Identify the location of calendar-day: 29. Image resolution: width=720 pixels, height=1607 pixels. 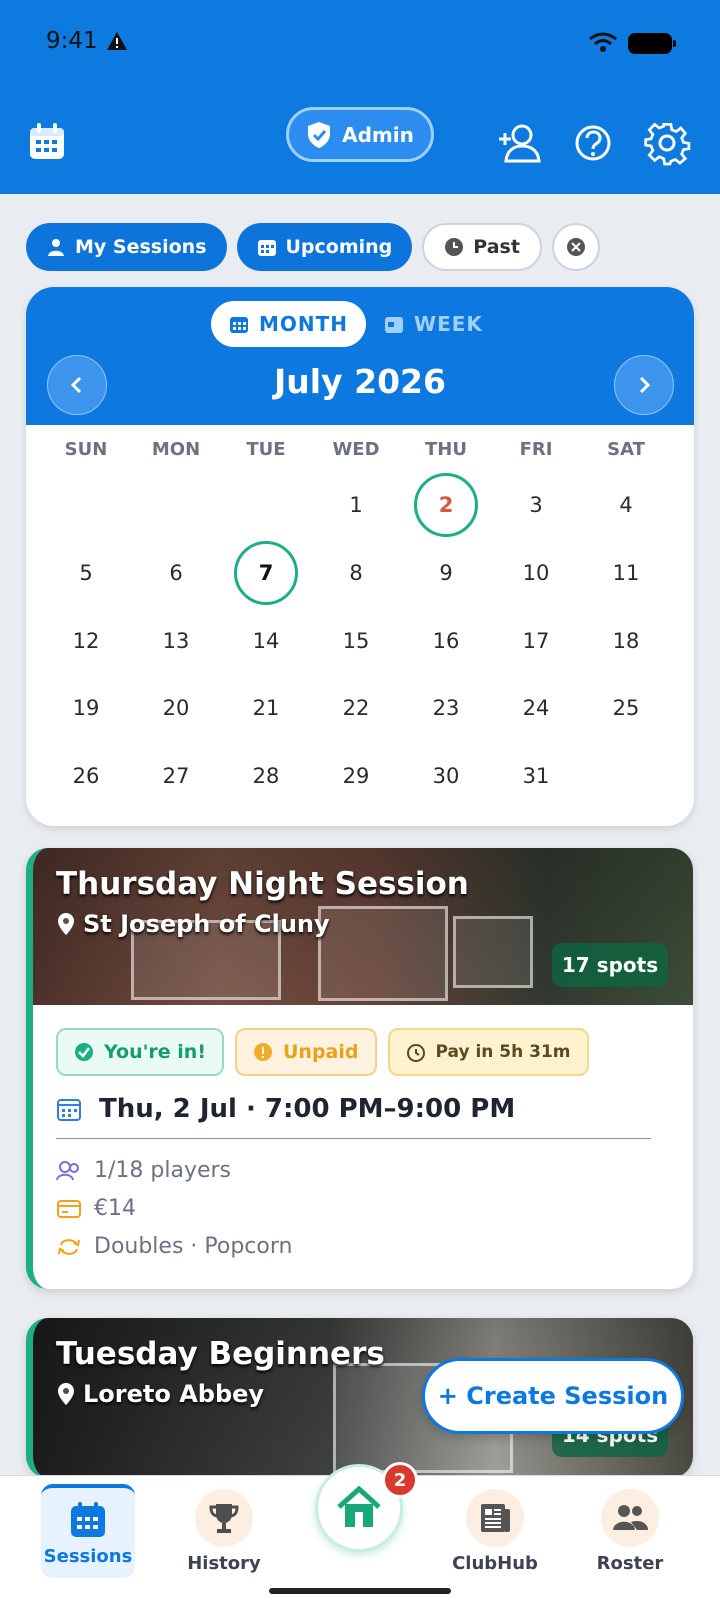
(356, 776).